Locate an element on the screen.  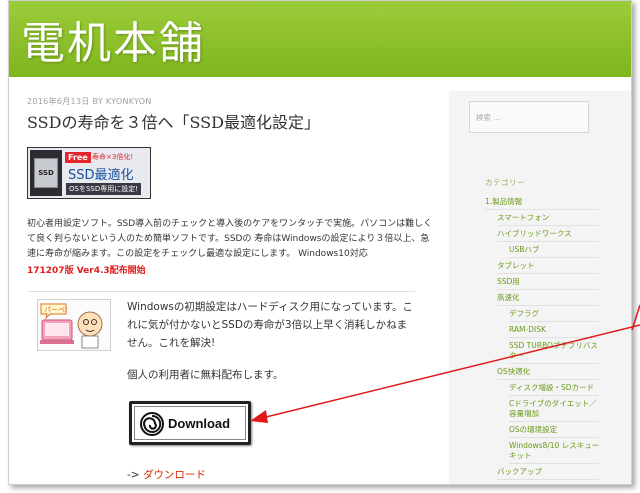
category-item: 高速化 is located at coordinates (552, 298).